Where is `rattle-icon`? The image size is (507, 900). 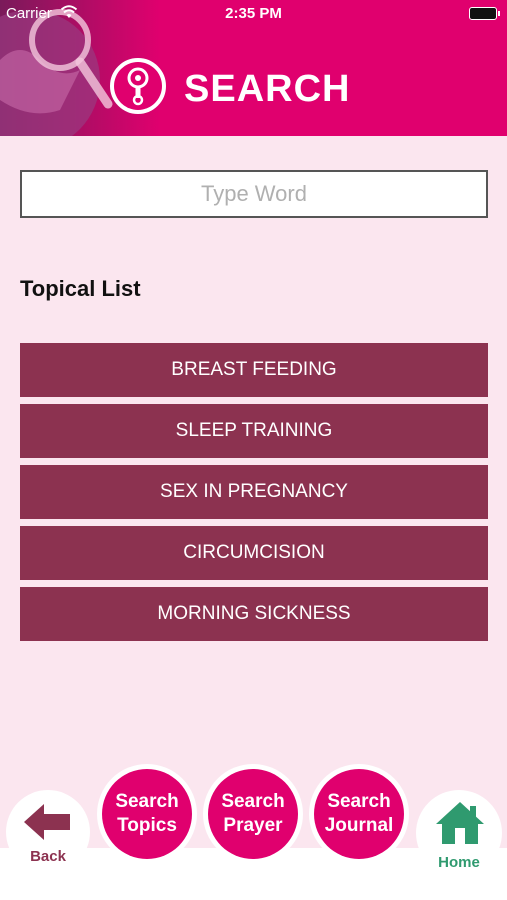
rattle-icon is located at coordinates (138, 86).